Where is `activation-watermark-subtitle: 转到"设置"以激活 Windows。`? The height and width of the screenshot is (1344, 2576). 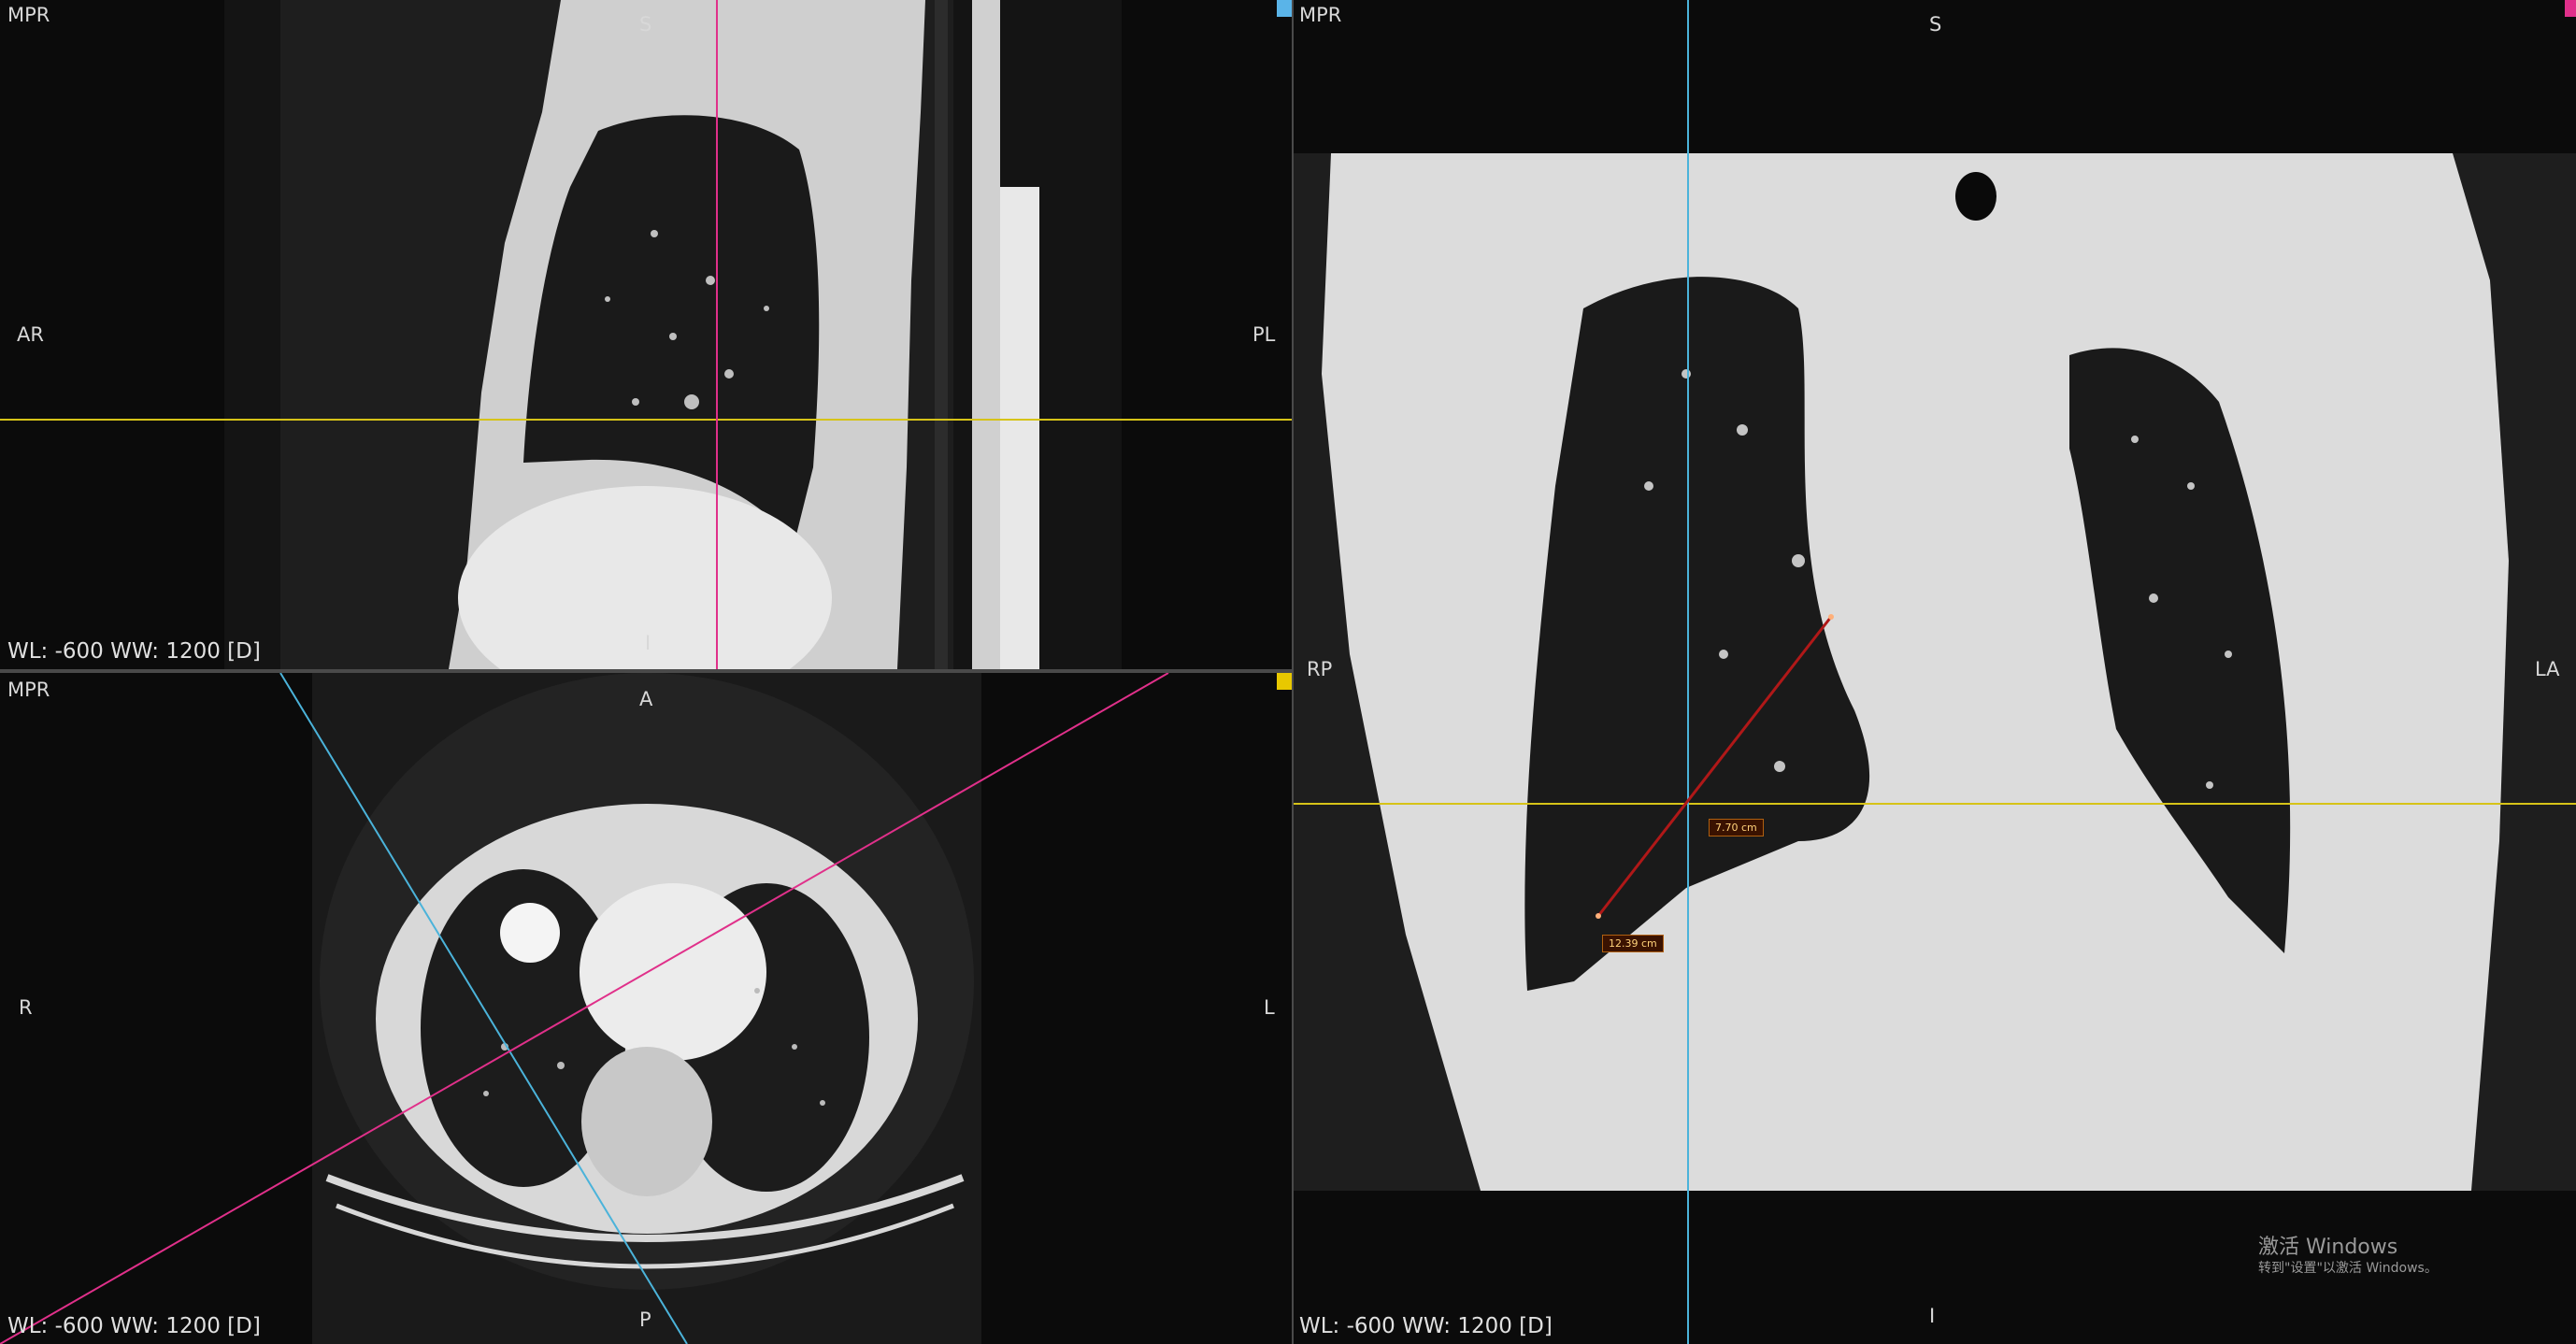
activation-watermark-subtitle: 转到"设置"以激活 Windows。 is located at coordinates (2348, 1269).